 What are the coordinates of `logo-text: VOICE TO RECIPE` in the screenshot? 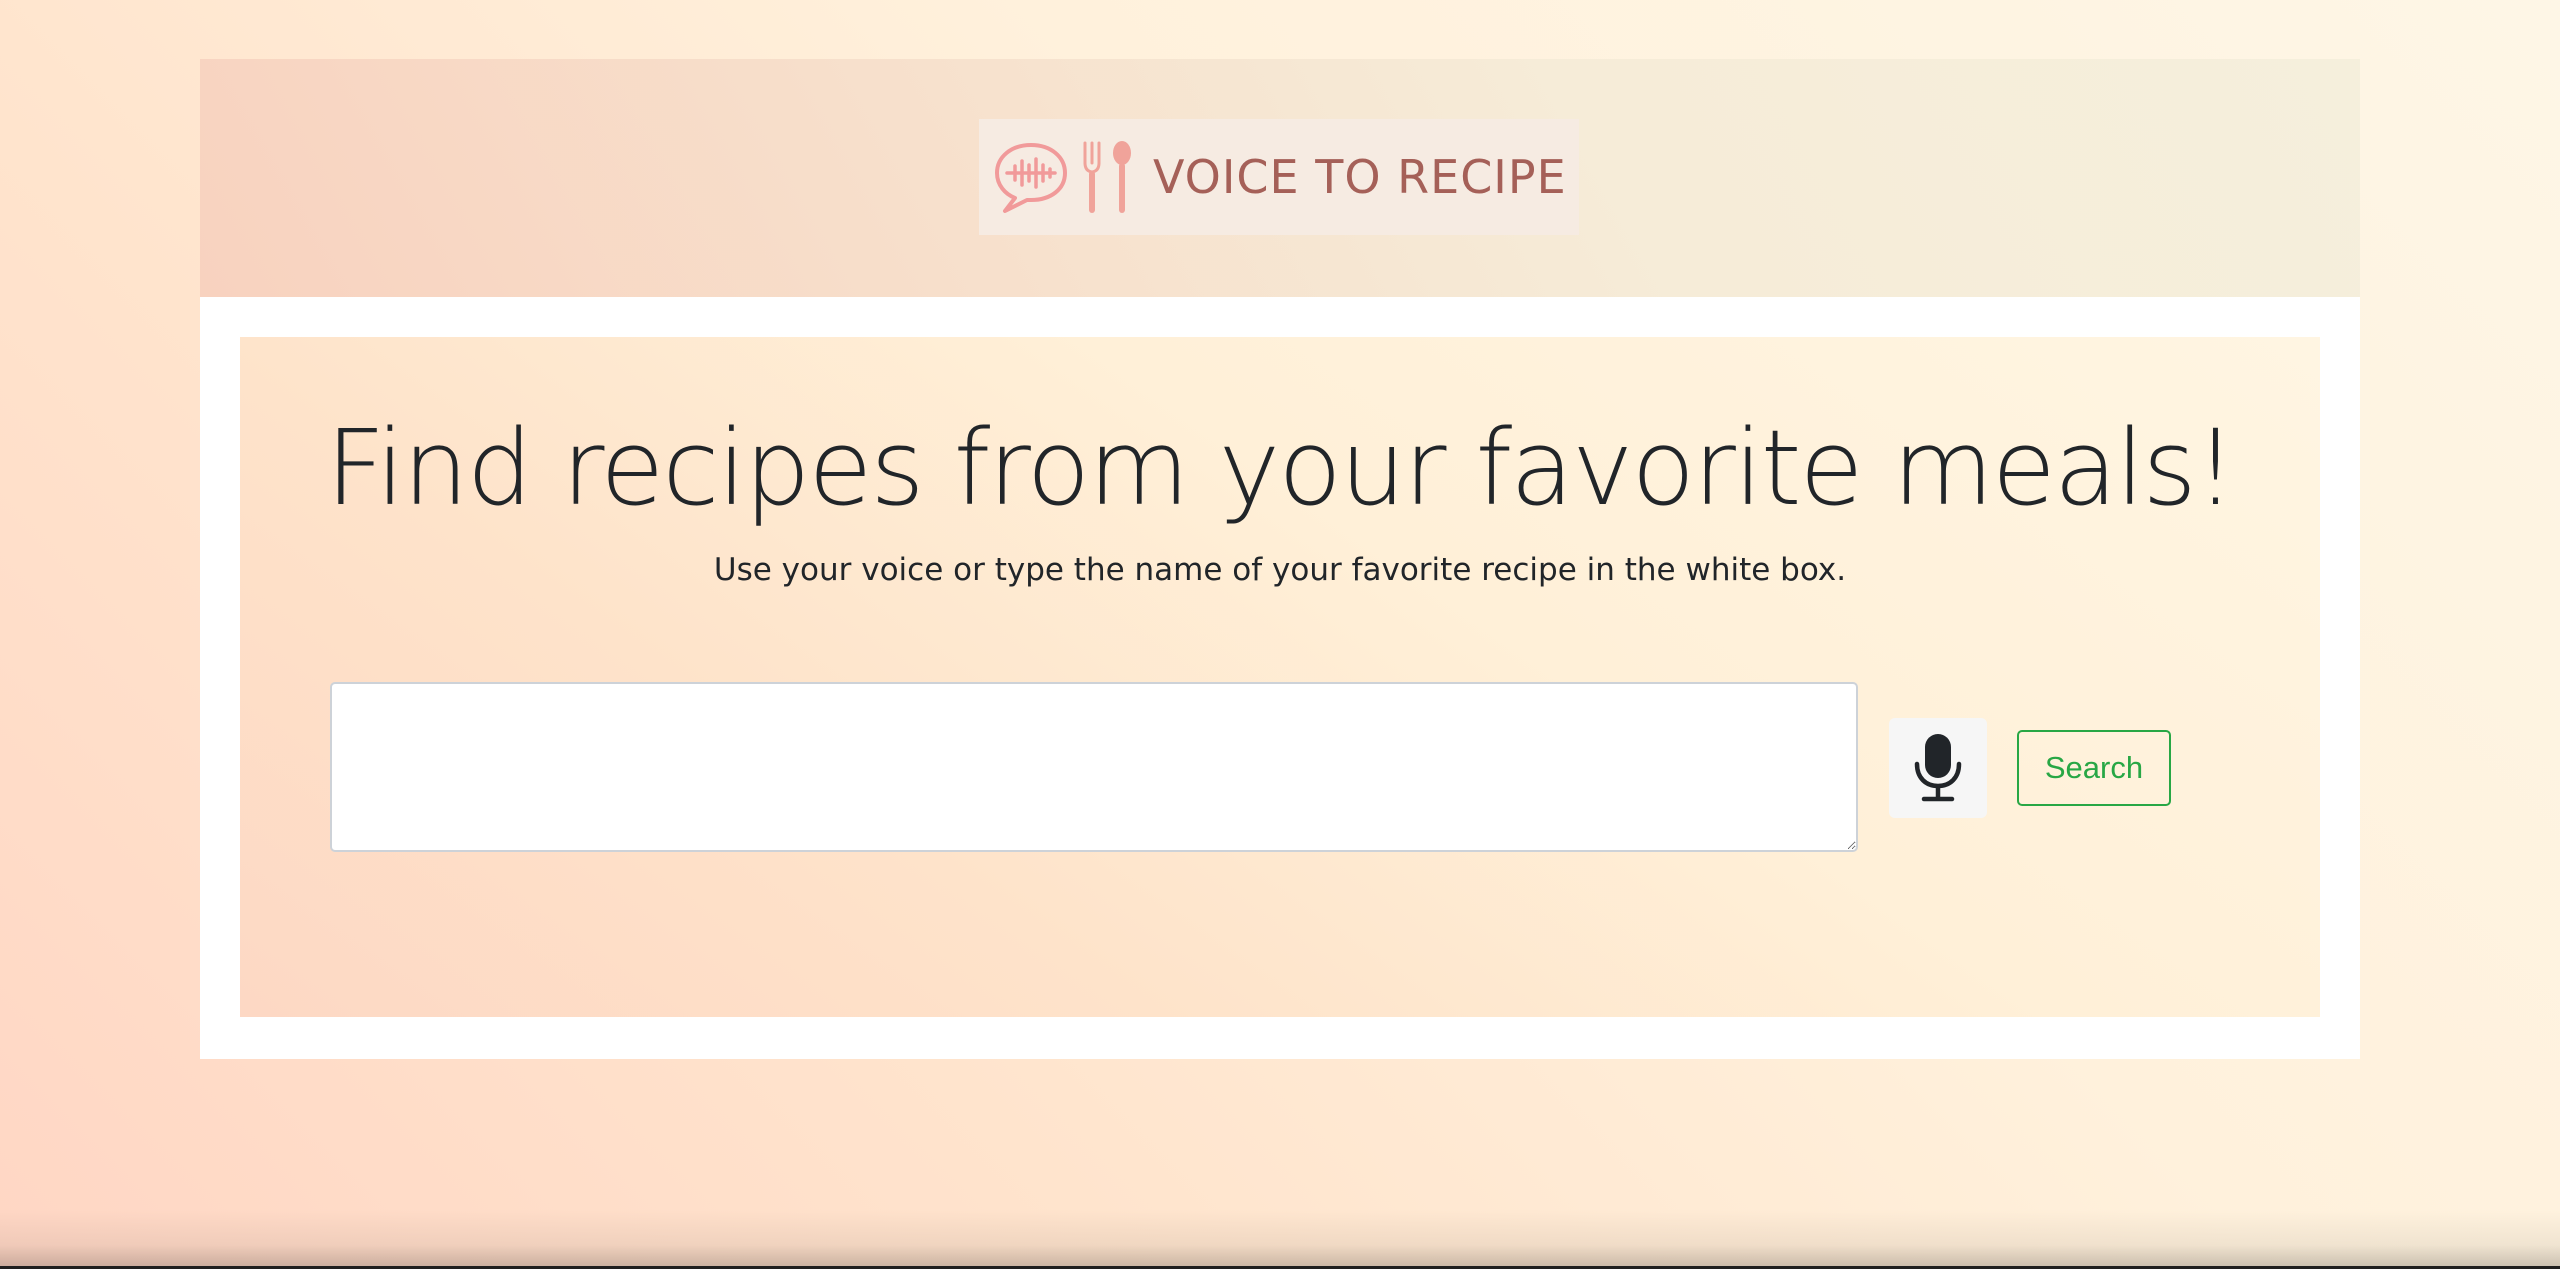 It's located at (1360, 177).